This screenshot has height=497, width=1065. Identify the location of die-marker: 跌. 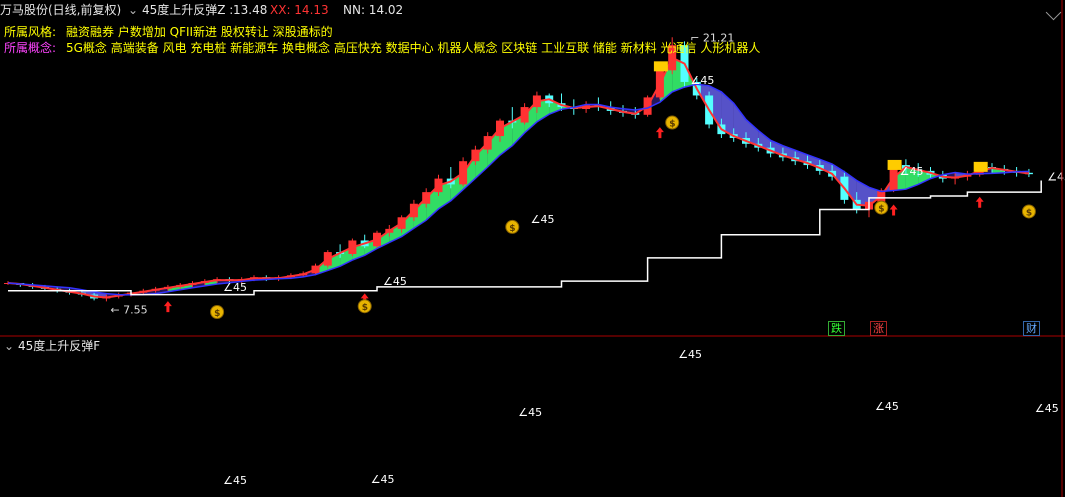
(836, 328).